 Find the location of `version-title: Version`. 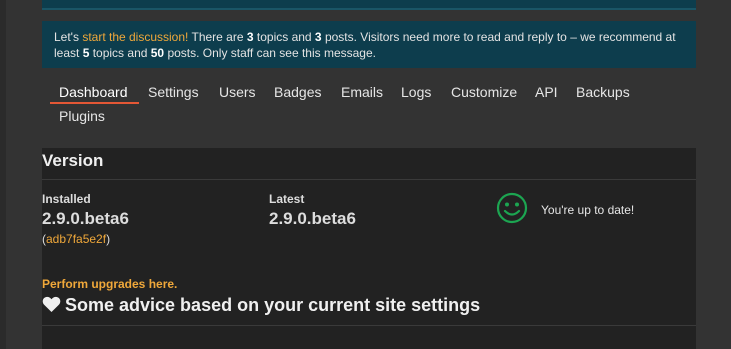

version-title: Version is located at coordinates (73, 160).